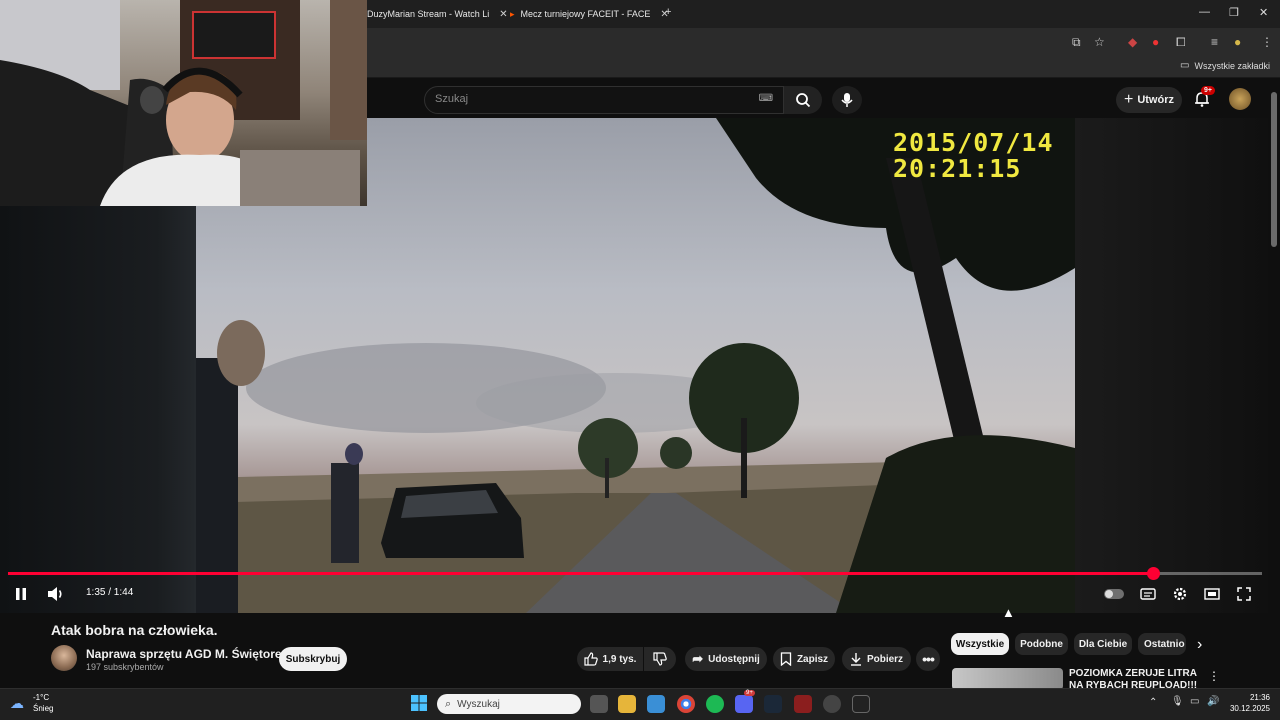 The width and height of the screenshot is (1280, 720). Describe the element at coordinates (803, 704) in the screenshot. I see `game-app-icon` at that location.